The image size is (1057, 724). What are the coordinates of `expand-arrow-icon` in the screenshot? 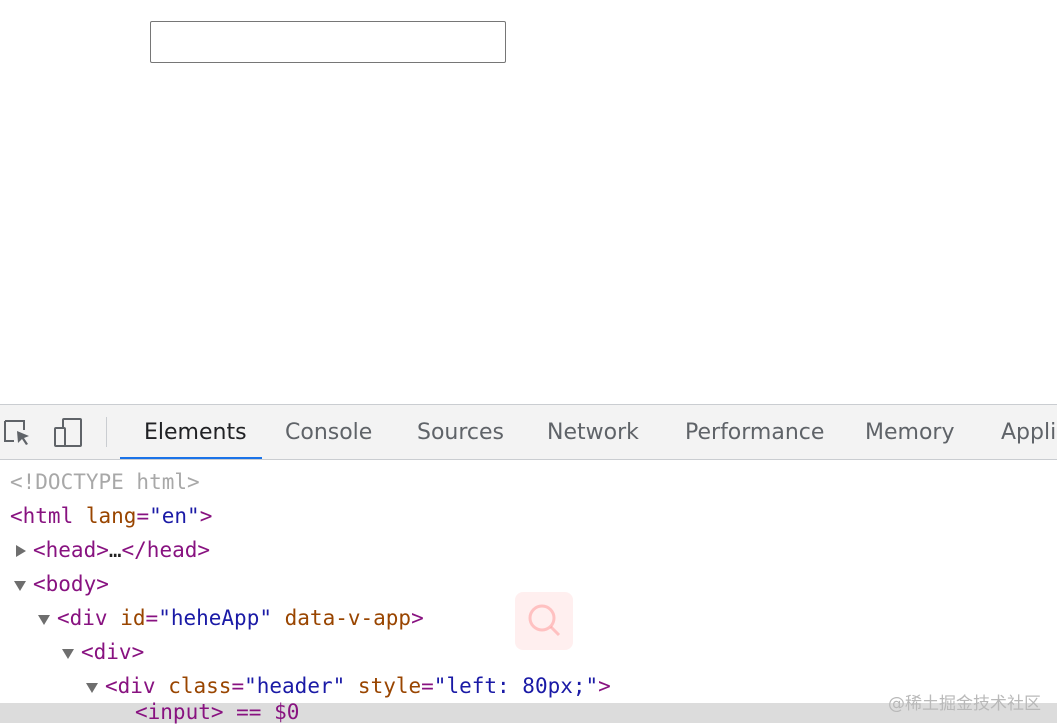 It's located at (21, 551).